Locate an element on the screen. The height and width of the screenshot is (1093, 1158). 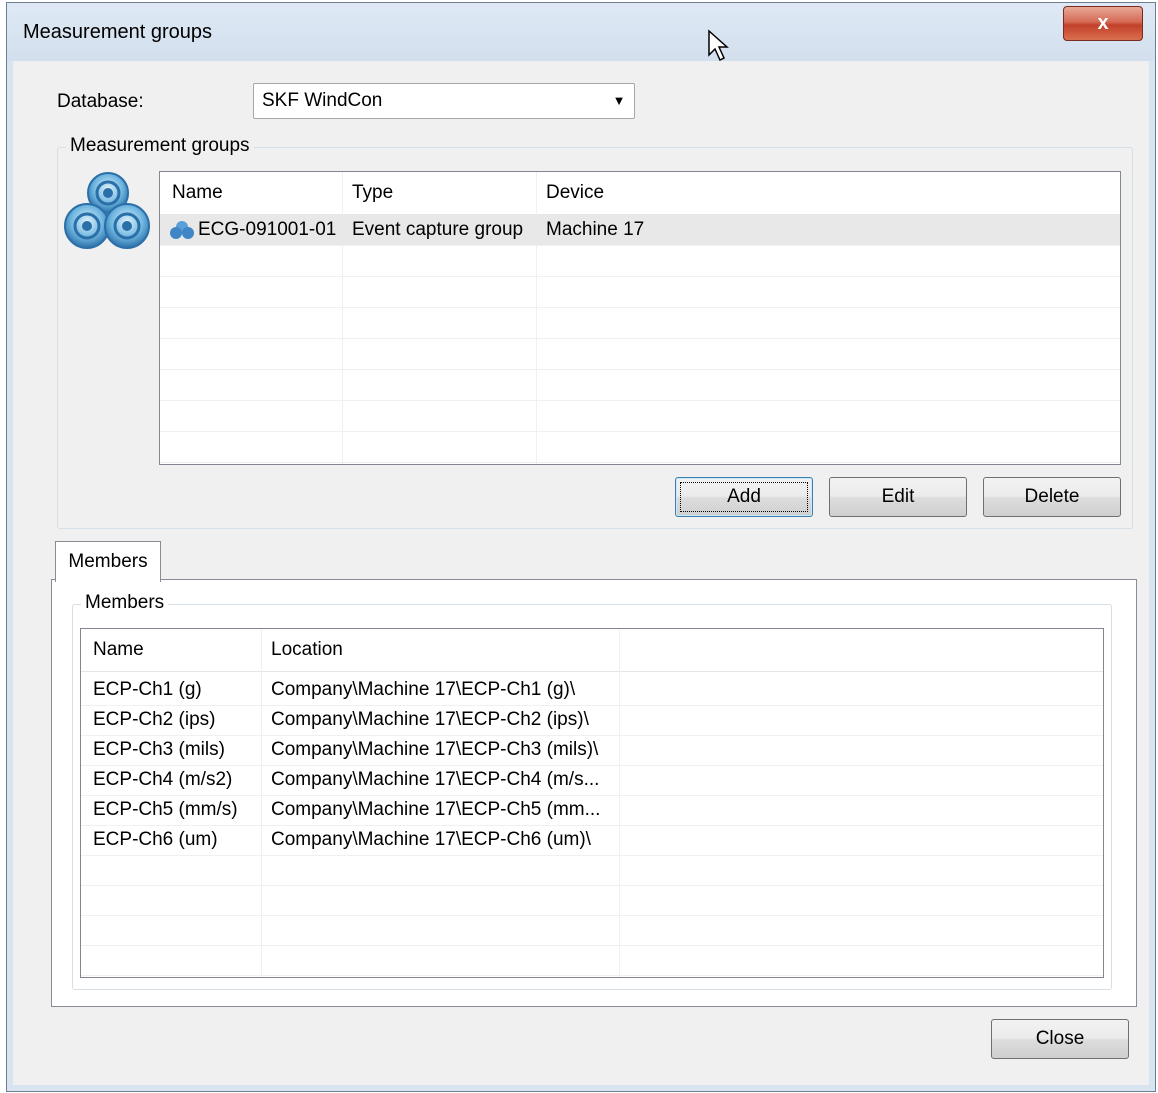
group-device: Machine 17 is located at coordinates (595, 229).